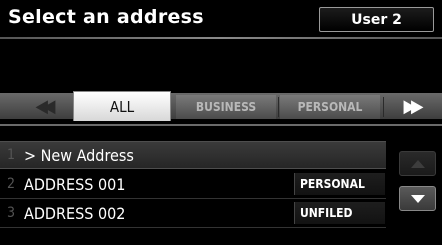 This screenshot has height=245, width=442. I want to click on user-button: User 2, so click(376, 19).